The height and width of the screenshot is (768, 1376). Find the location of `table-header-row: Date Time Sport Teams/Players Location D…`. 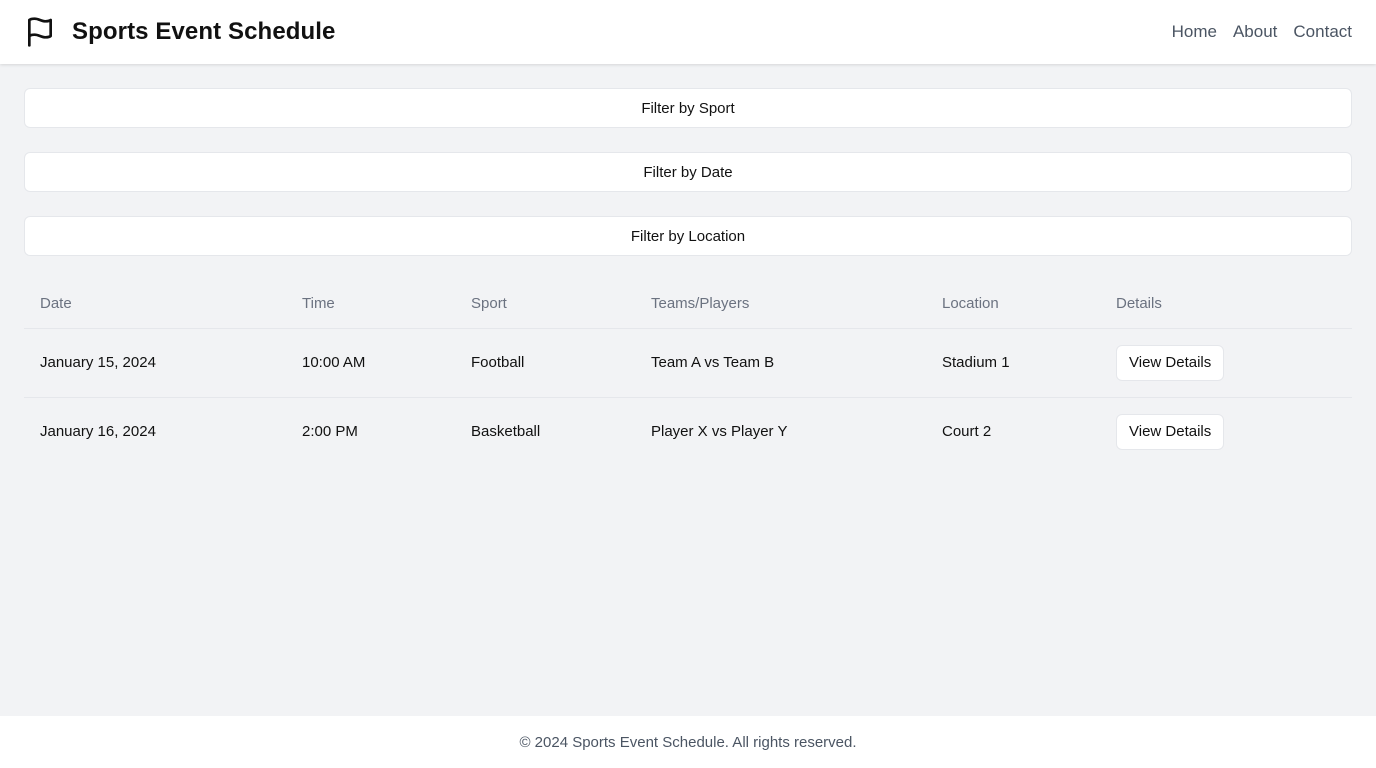

table-header-row: Date Time Sport Teams/Players Location D… is located at coordinates (688, 304).